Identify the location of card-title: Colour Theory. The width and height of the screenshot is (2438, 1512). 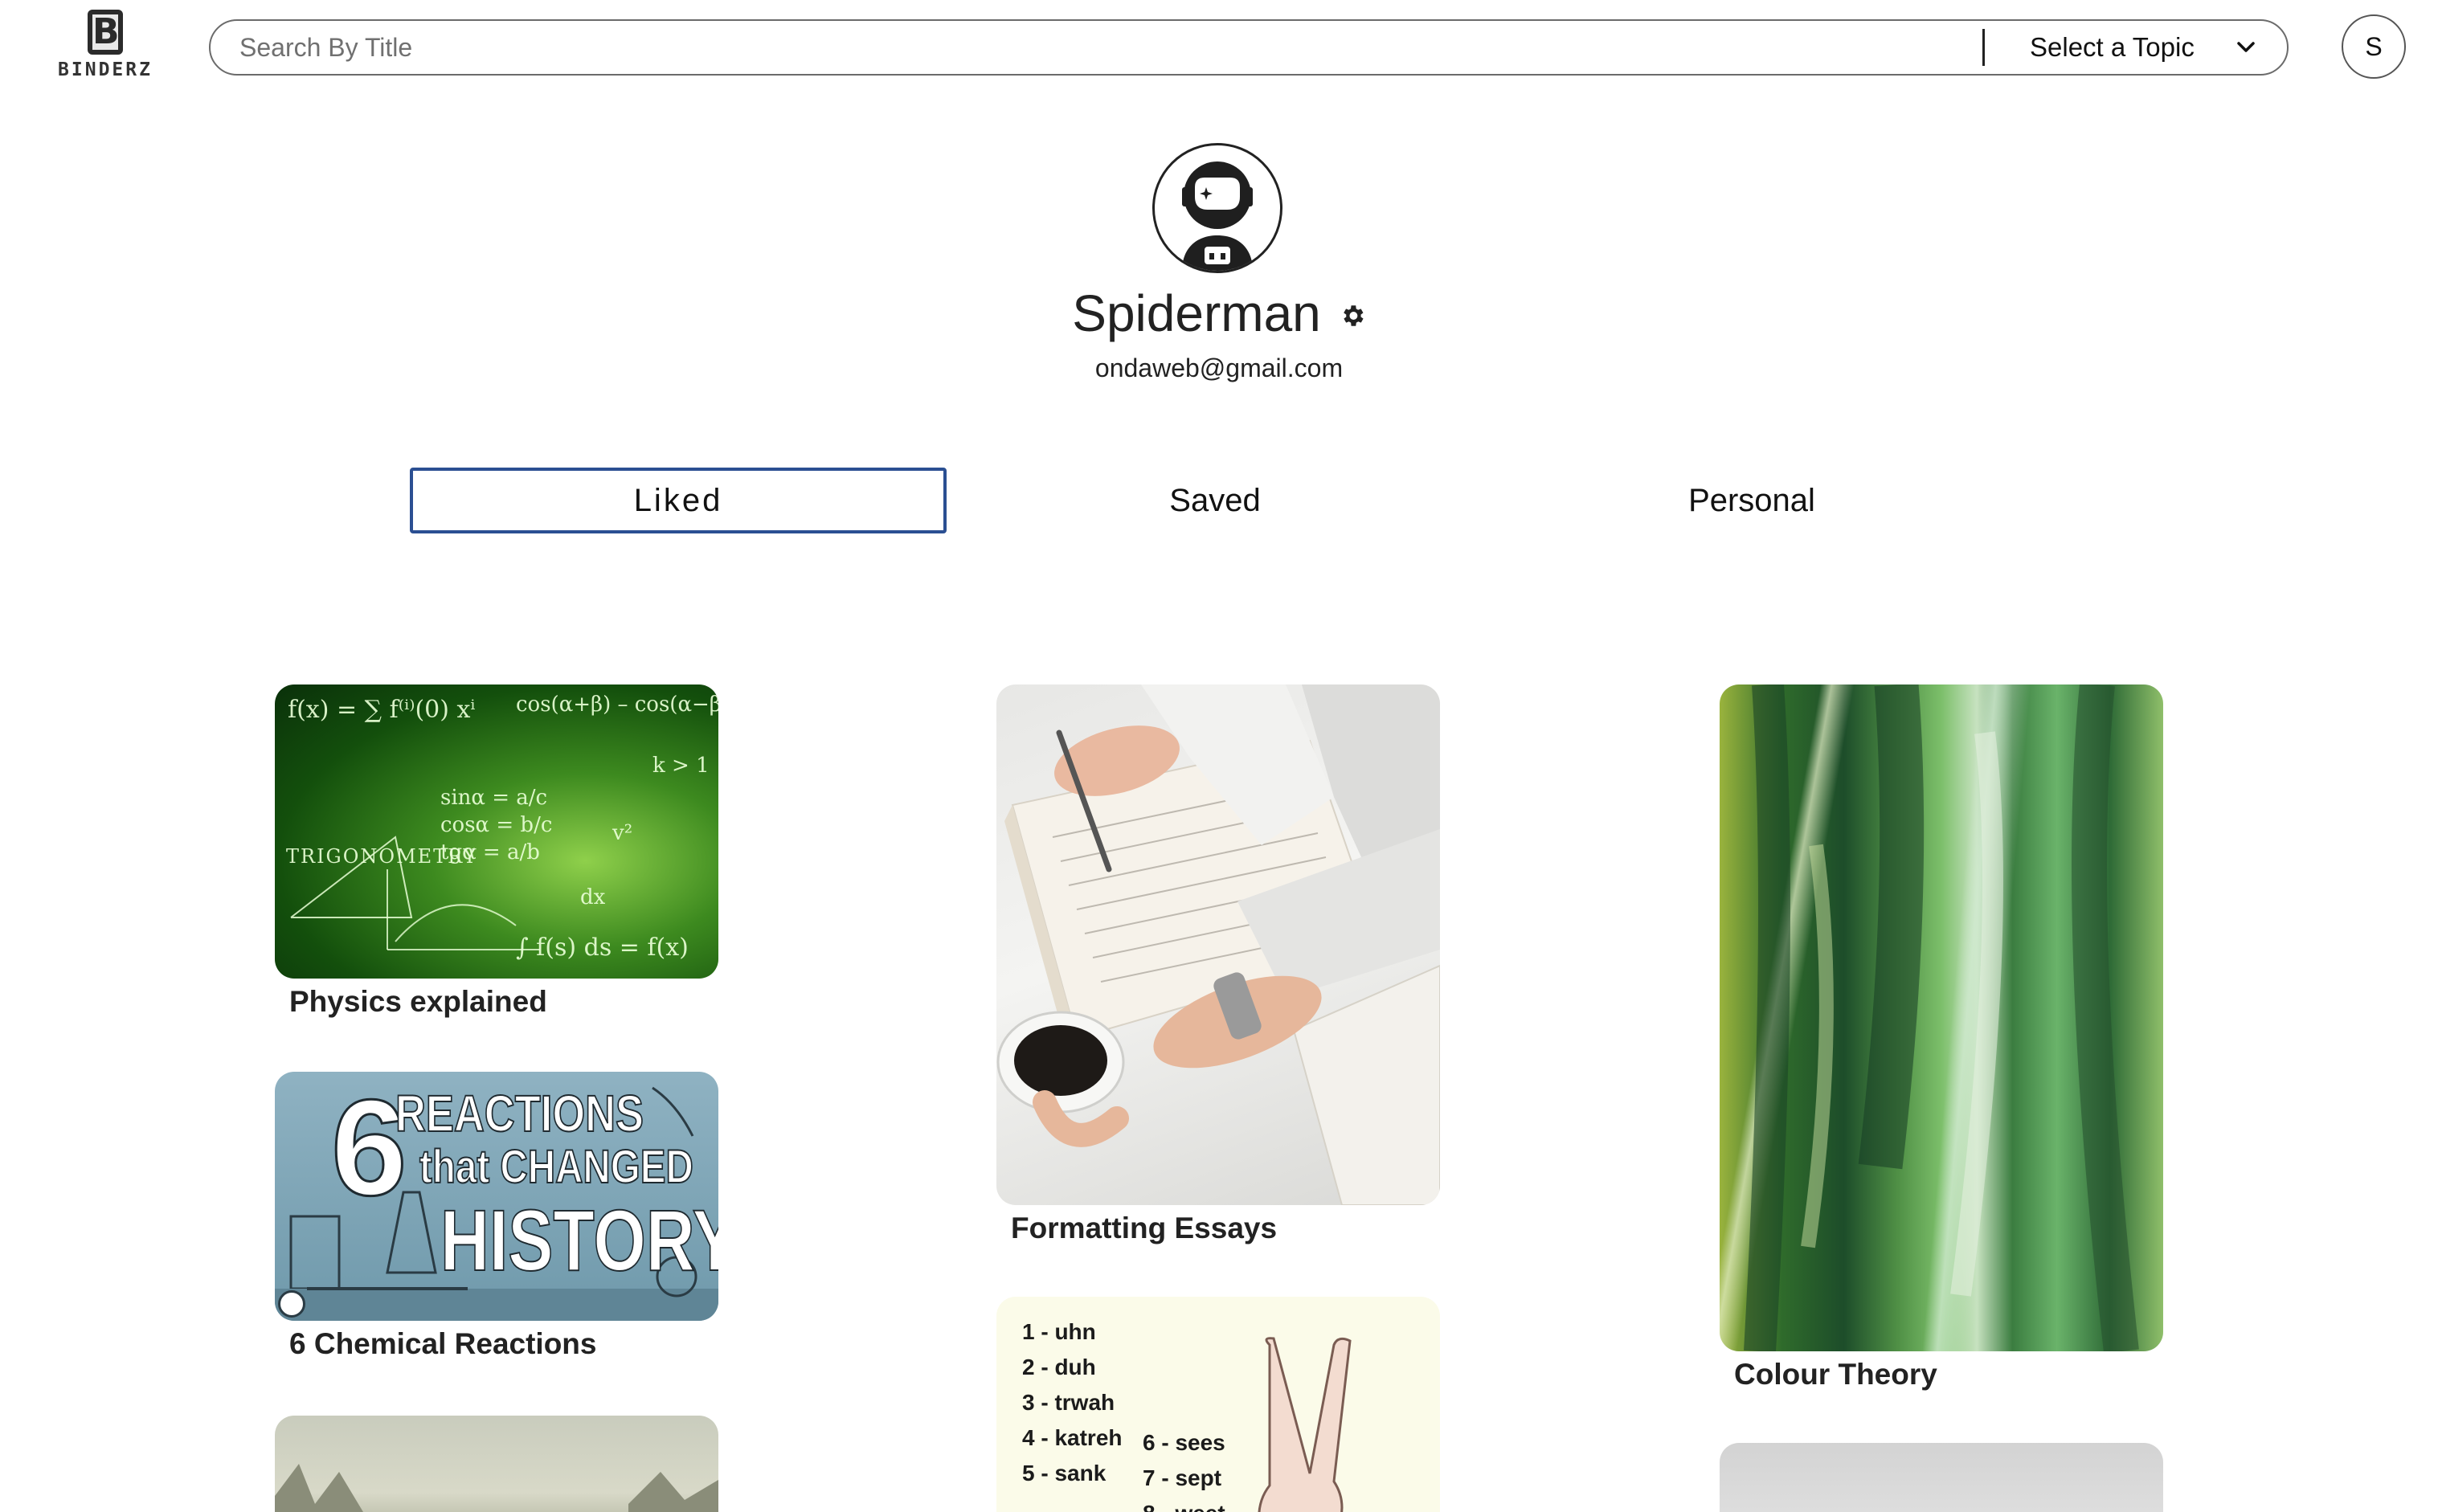
(1835, 1374).